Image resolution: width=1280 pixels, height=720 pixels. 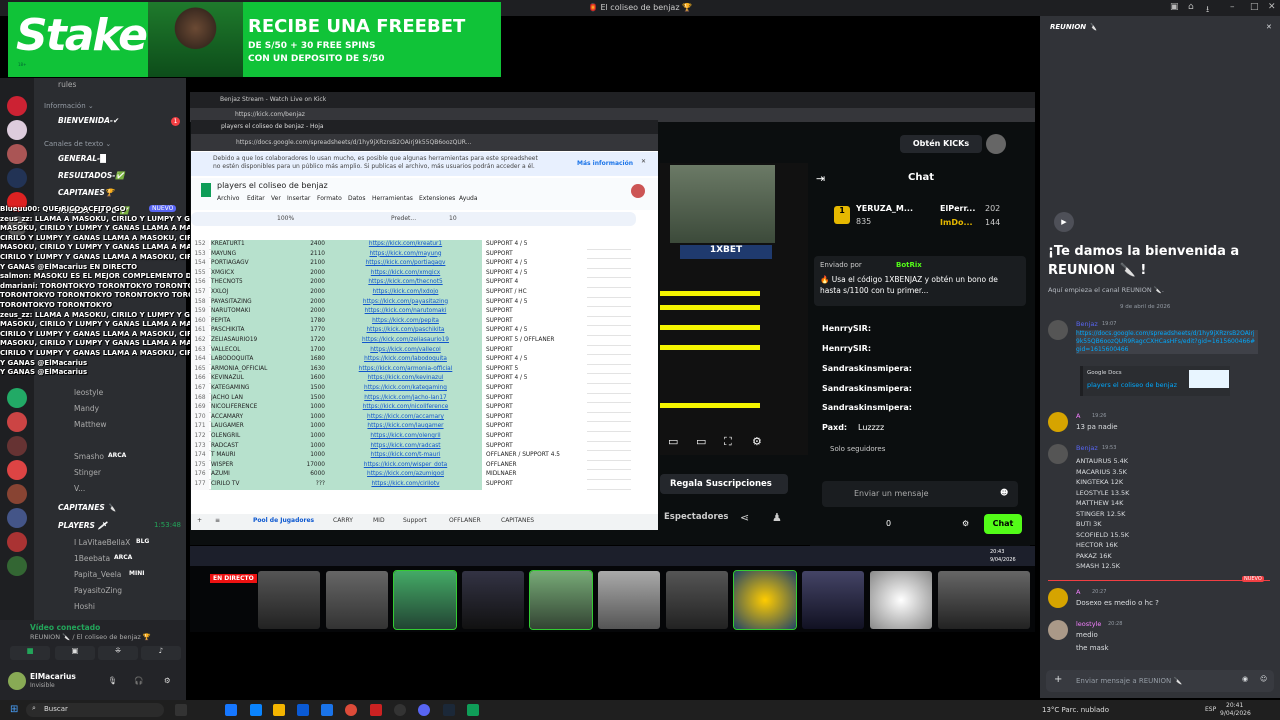 What do you see at coordinates (134, 158) in the screenshot?
I see `channel-general: GENERAL-█` at bounding box center [134, 158].